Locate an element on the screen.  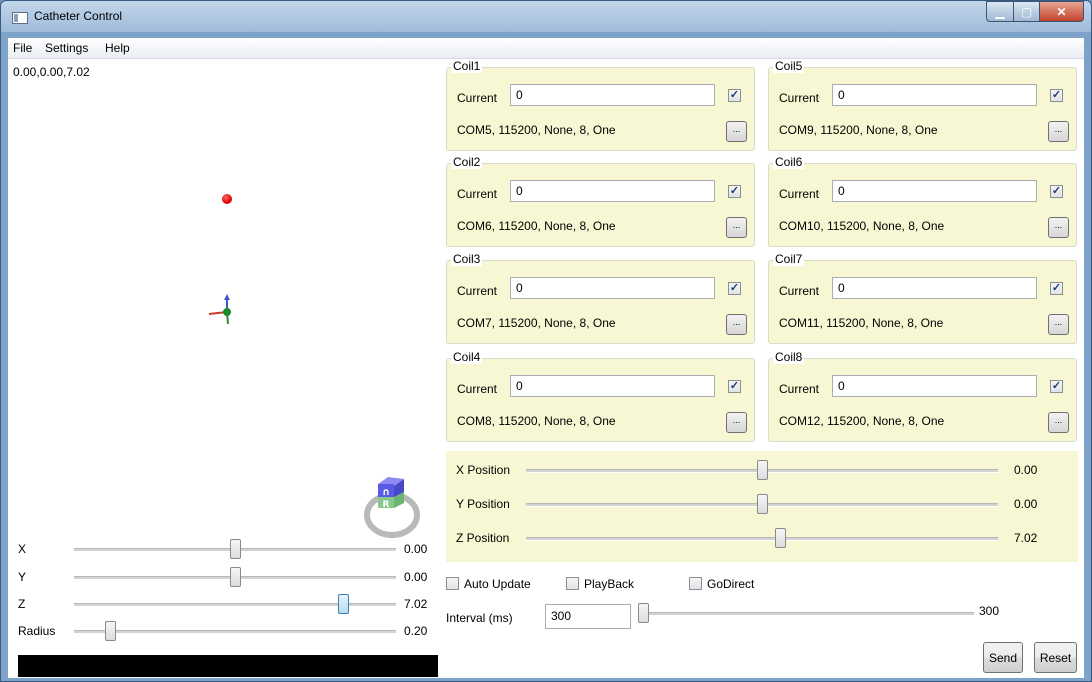
slider-z-label: Z is located at coordinates (22, 604).